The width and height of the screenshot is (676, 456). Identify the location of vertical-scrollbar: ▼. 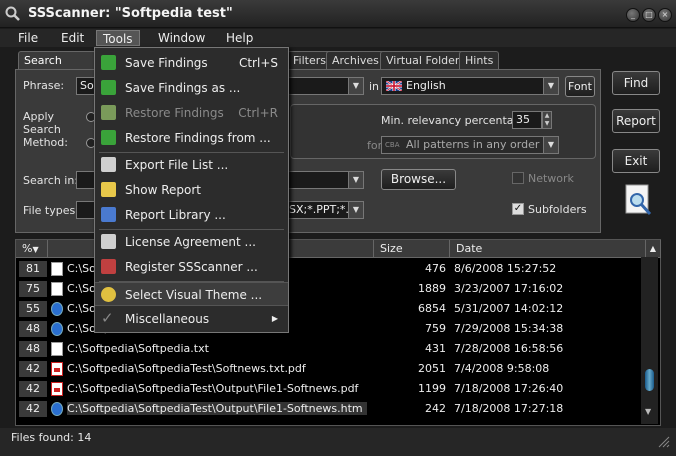
(649, 340).